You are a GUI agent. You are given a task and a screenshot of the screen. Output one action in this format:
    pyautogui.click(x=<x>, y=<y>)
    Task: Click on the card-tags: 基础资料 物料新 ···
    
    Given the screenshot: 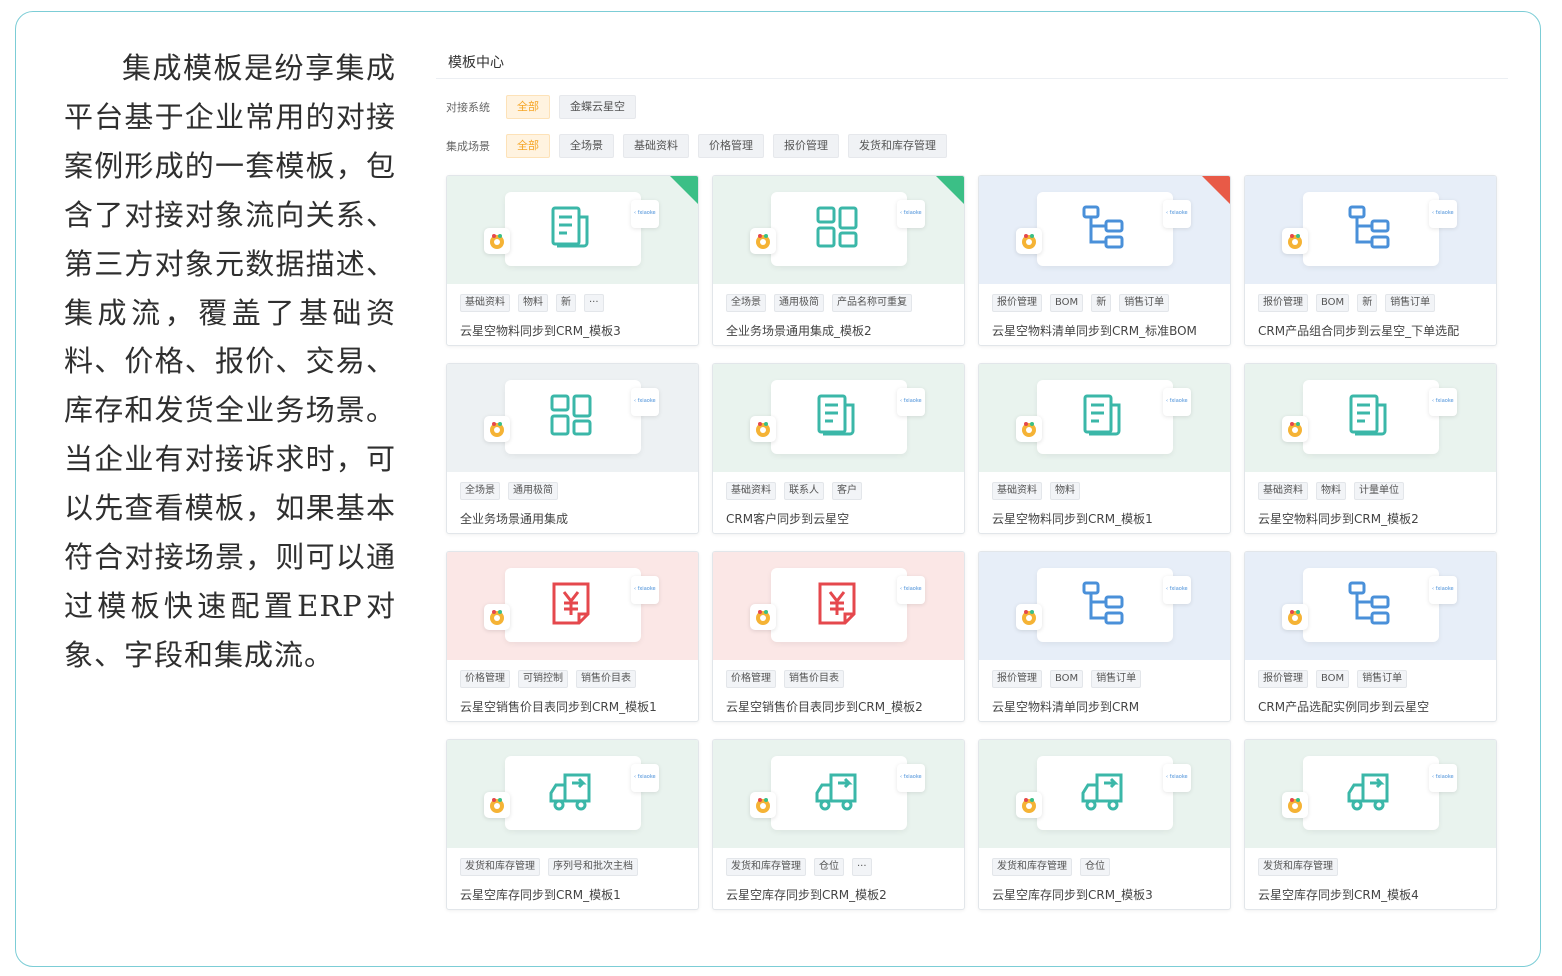 What is the action you would take?
    pyautogui.click(x=536, y=303)
    